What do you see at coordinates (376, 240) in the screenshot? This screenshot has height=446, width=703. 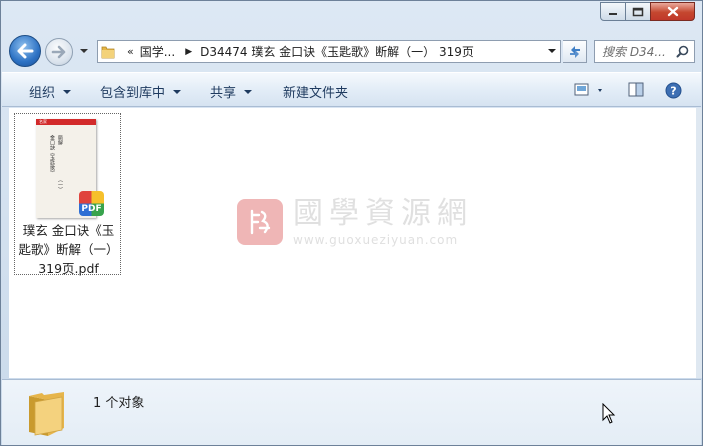 I see `watermark-url: www.guoxueziyuan.com` at bounding box center [376, 240].